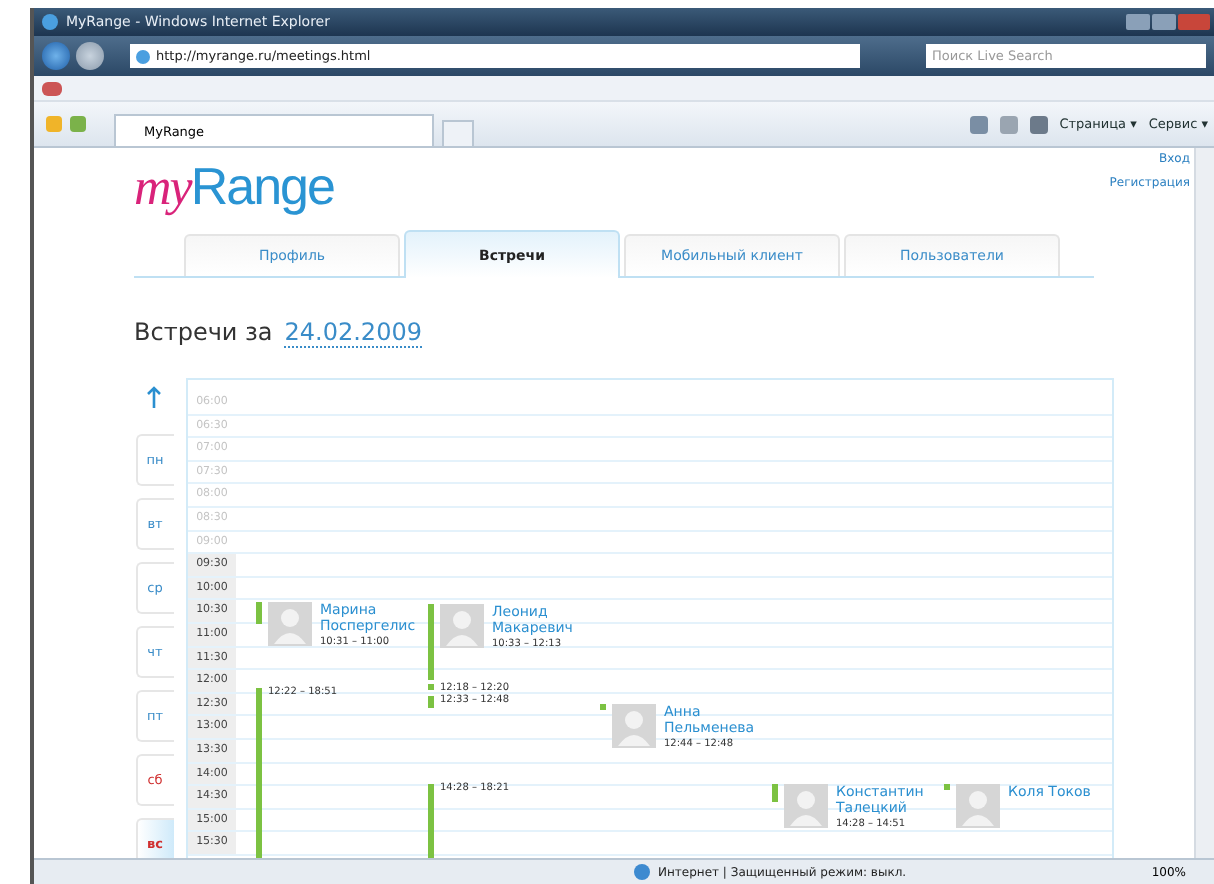  I want to click on maximize-button, so click(1164, 22).